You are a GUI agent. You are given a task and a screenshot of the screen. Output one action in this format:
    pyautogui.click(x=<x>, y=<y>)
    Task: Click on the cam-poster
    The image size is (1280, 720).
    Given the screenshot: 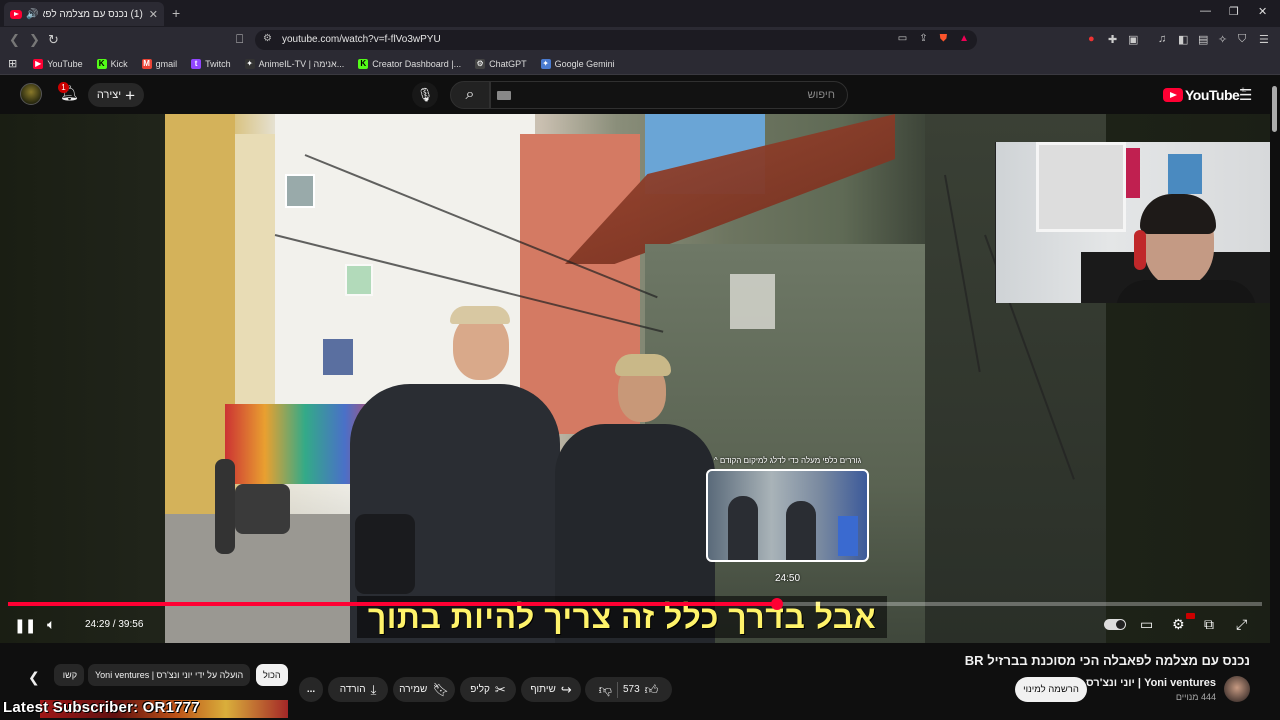 What is the action you would take?
    pyautogui.click(x=1133, y=173)
    